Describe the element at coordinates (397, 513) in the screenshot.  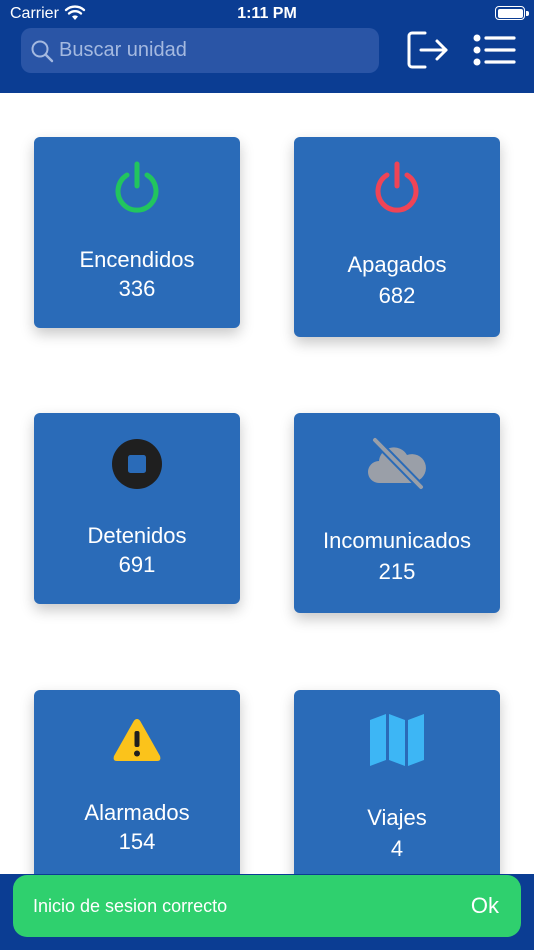
I see `card-incomunicados: Incomunicados 215` at that location.